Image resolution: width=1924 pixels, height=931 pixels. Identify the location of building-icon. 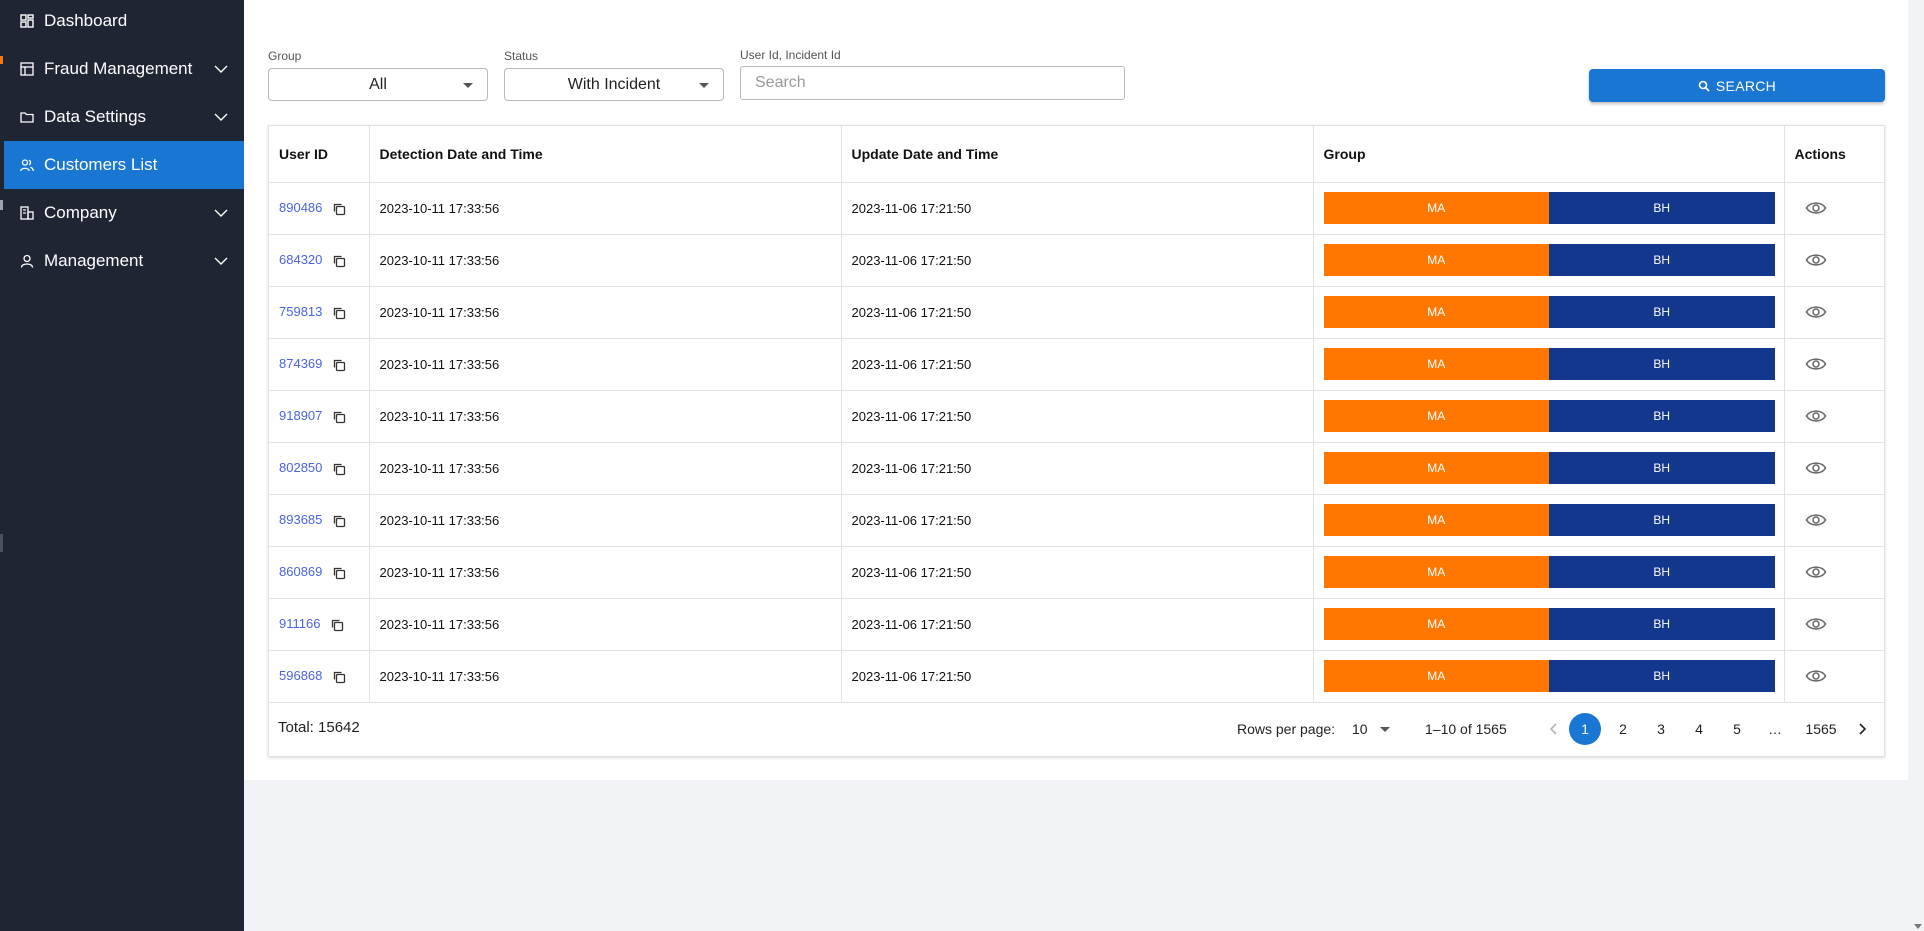
(27, 213).